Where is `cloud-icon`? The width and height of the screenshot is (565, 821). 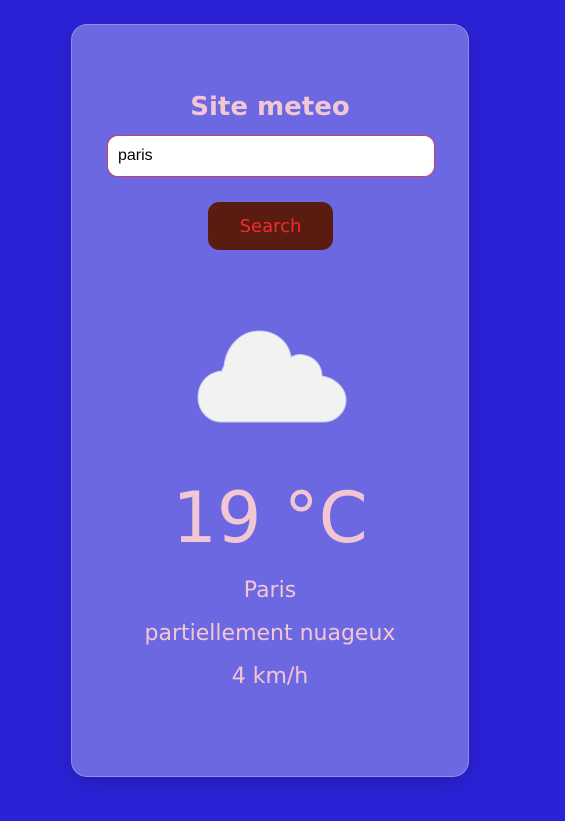
cloud-icon is located at coordinates (272, 376).